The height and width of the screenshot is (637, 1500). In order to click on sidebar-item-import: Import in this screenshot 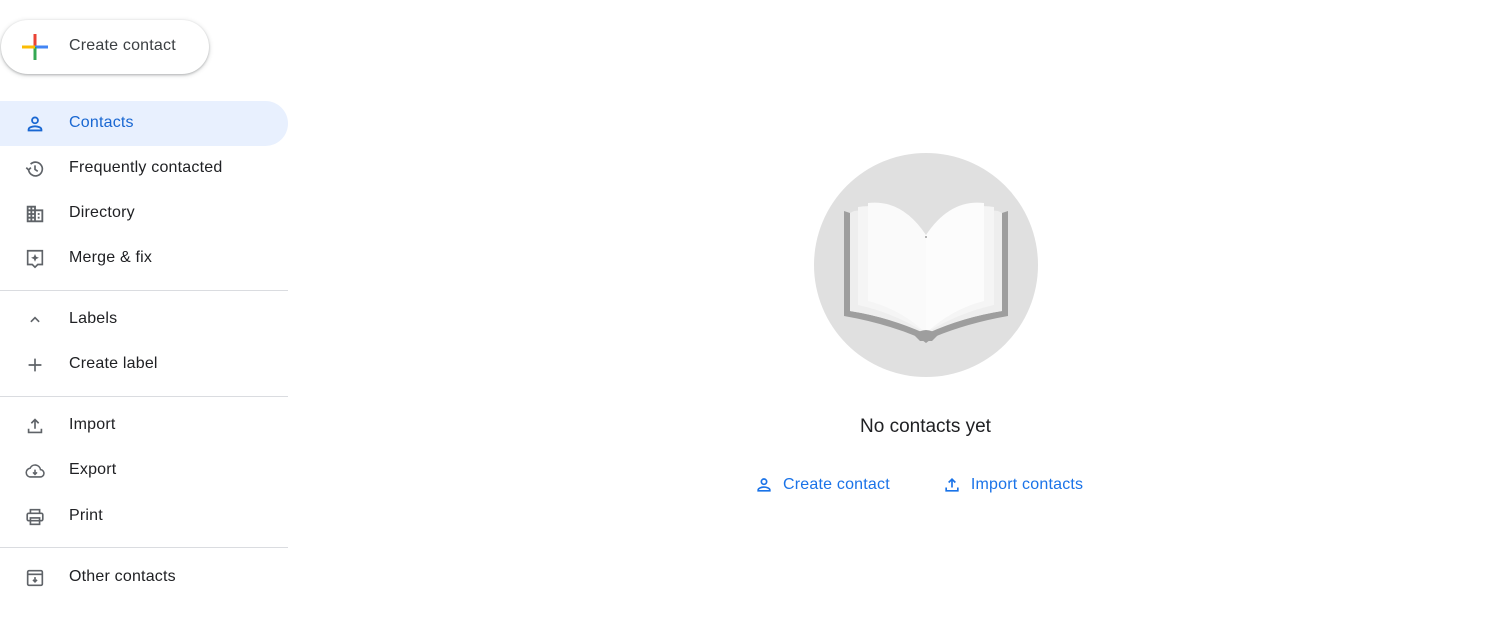, I will do `click(144, 425)`.